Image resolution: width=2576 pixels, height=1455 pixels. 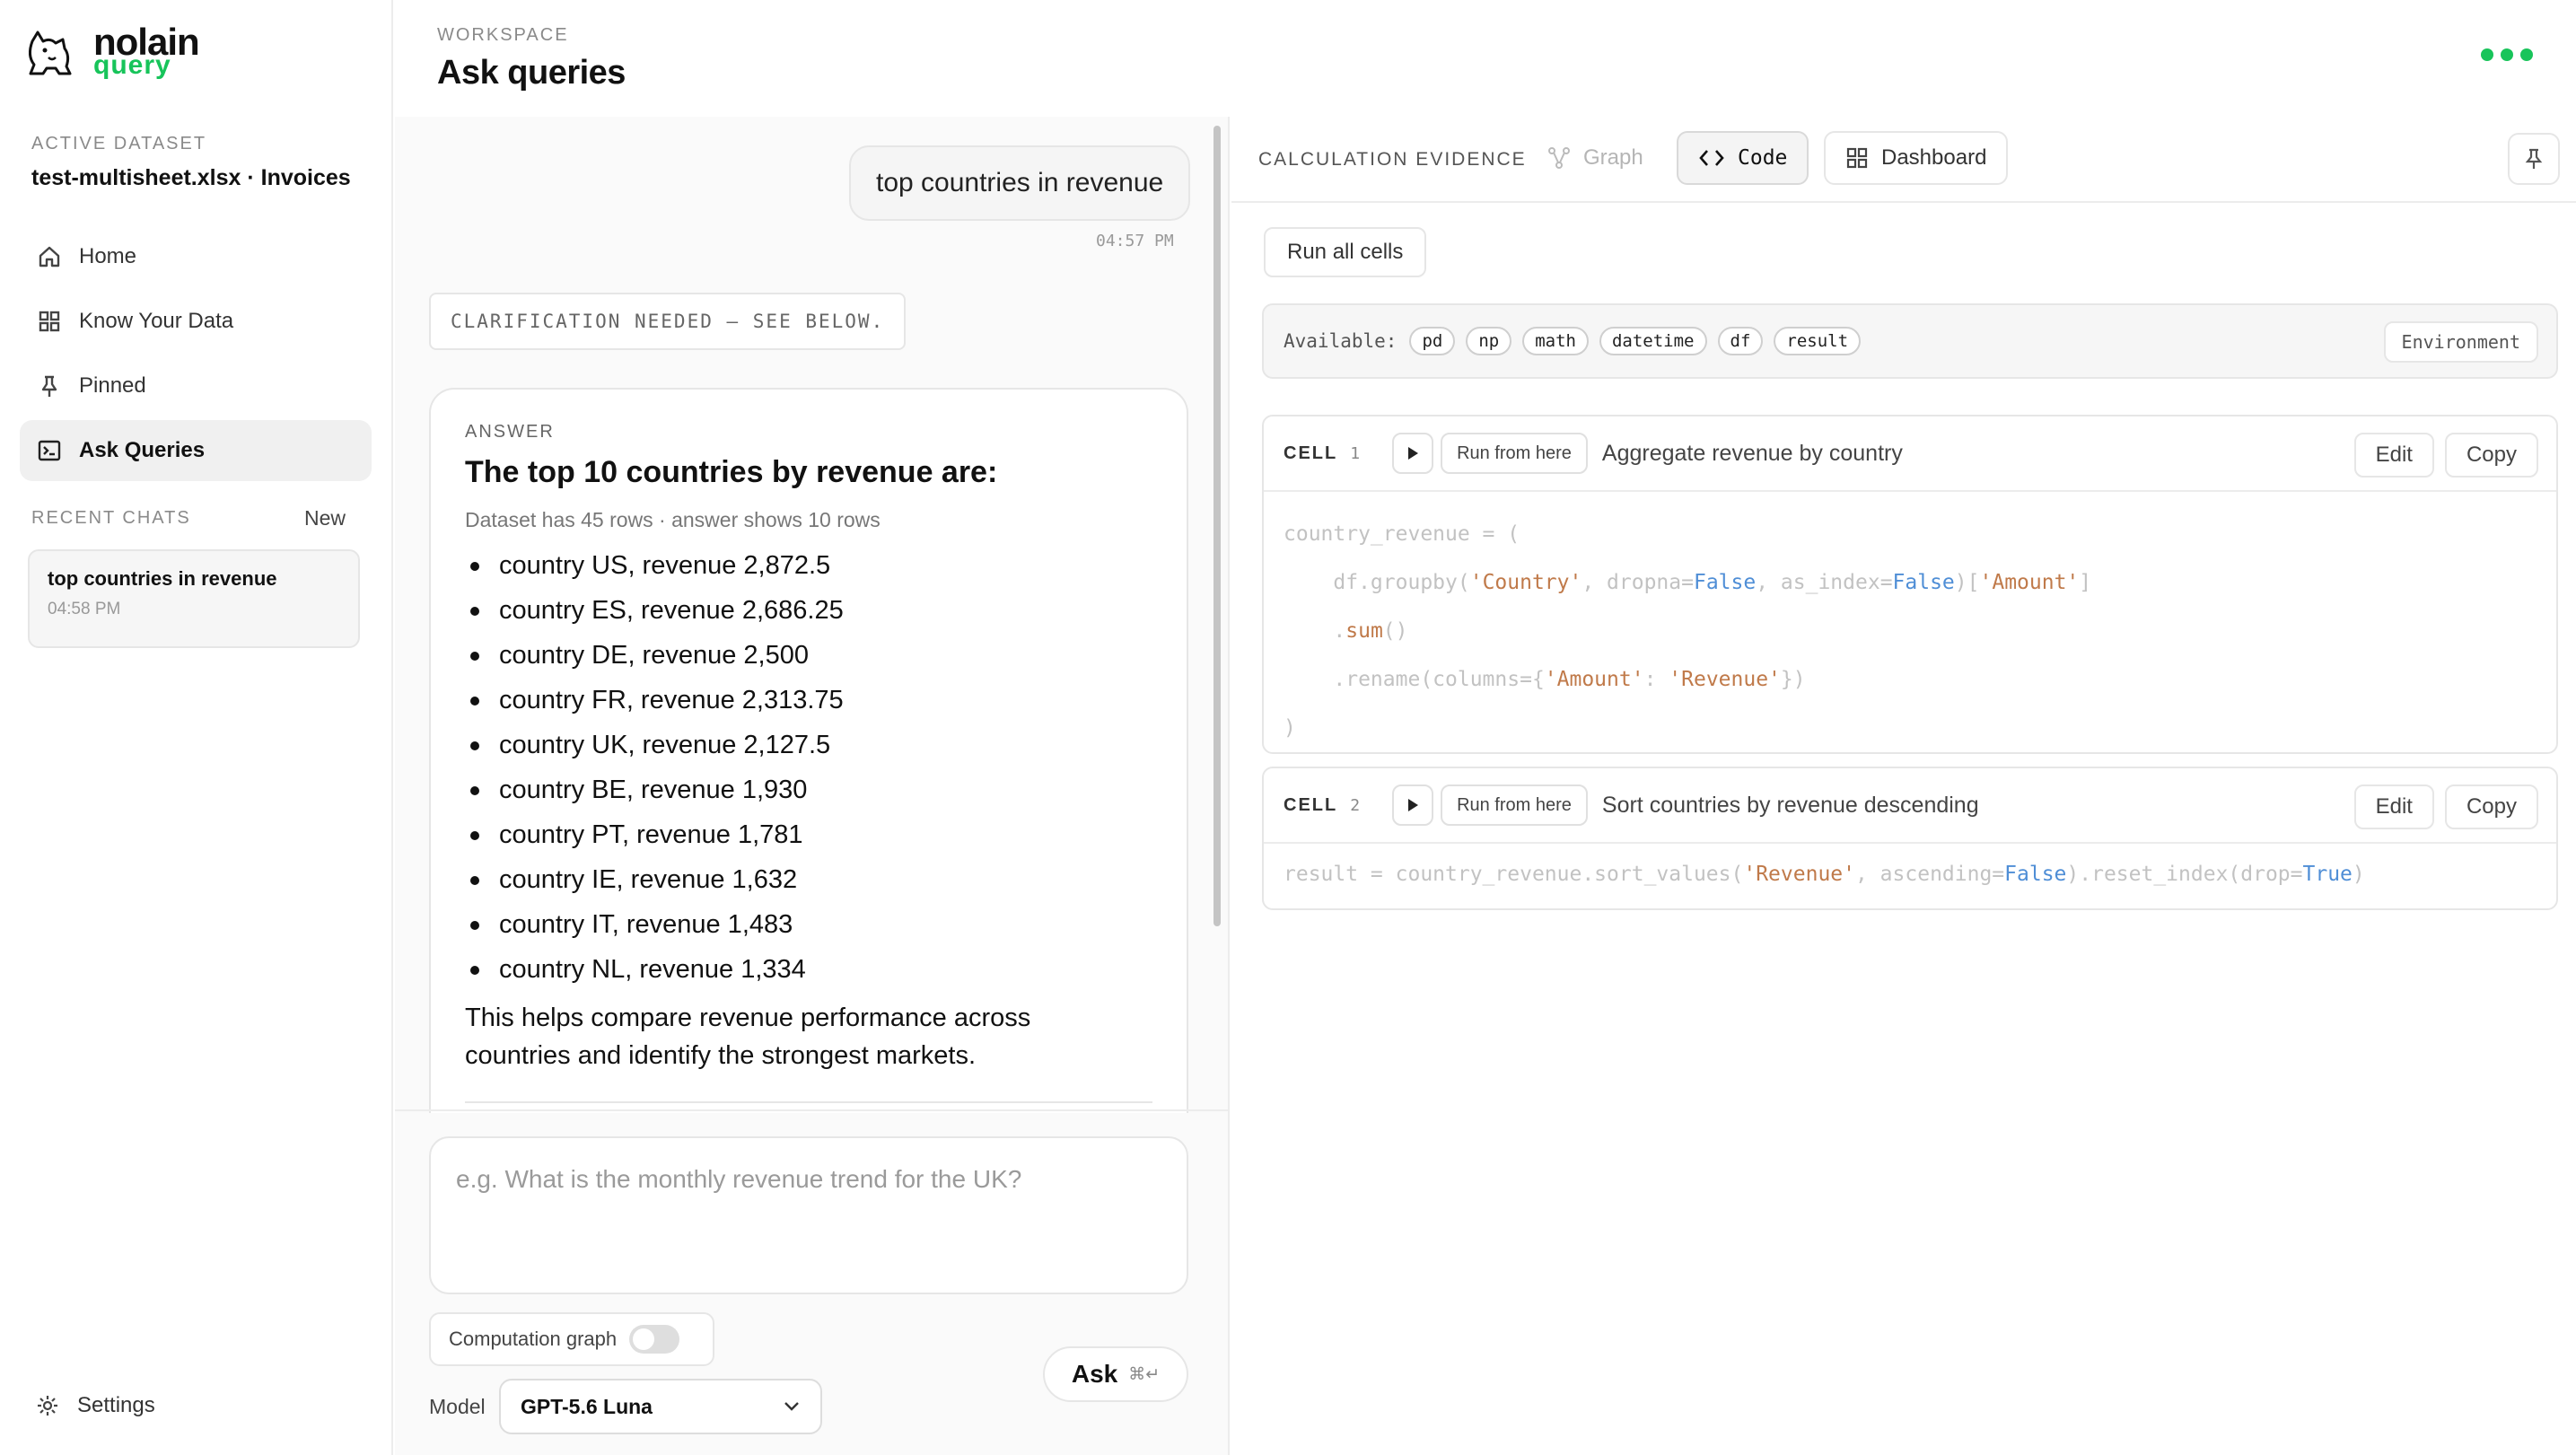 I want to click on dashboard-icon, so click(x=1857, y=158).